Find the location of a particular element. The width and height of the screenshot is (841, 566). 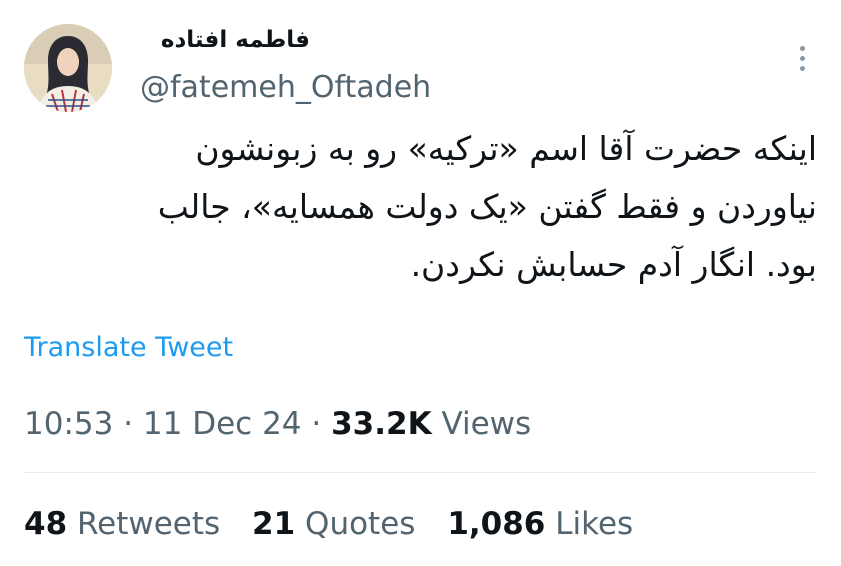

likes-label: Likes is located at coordinates (594, 524).